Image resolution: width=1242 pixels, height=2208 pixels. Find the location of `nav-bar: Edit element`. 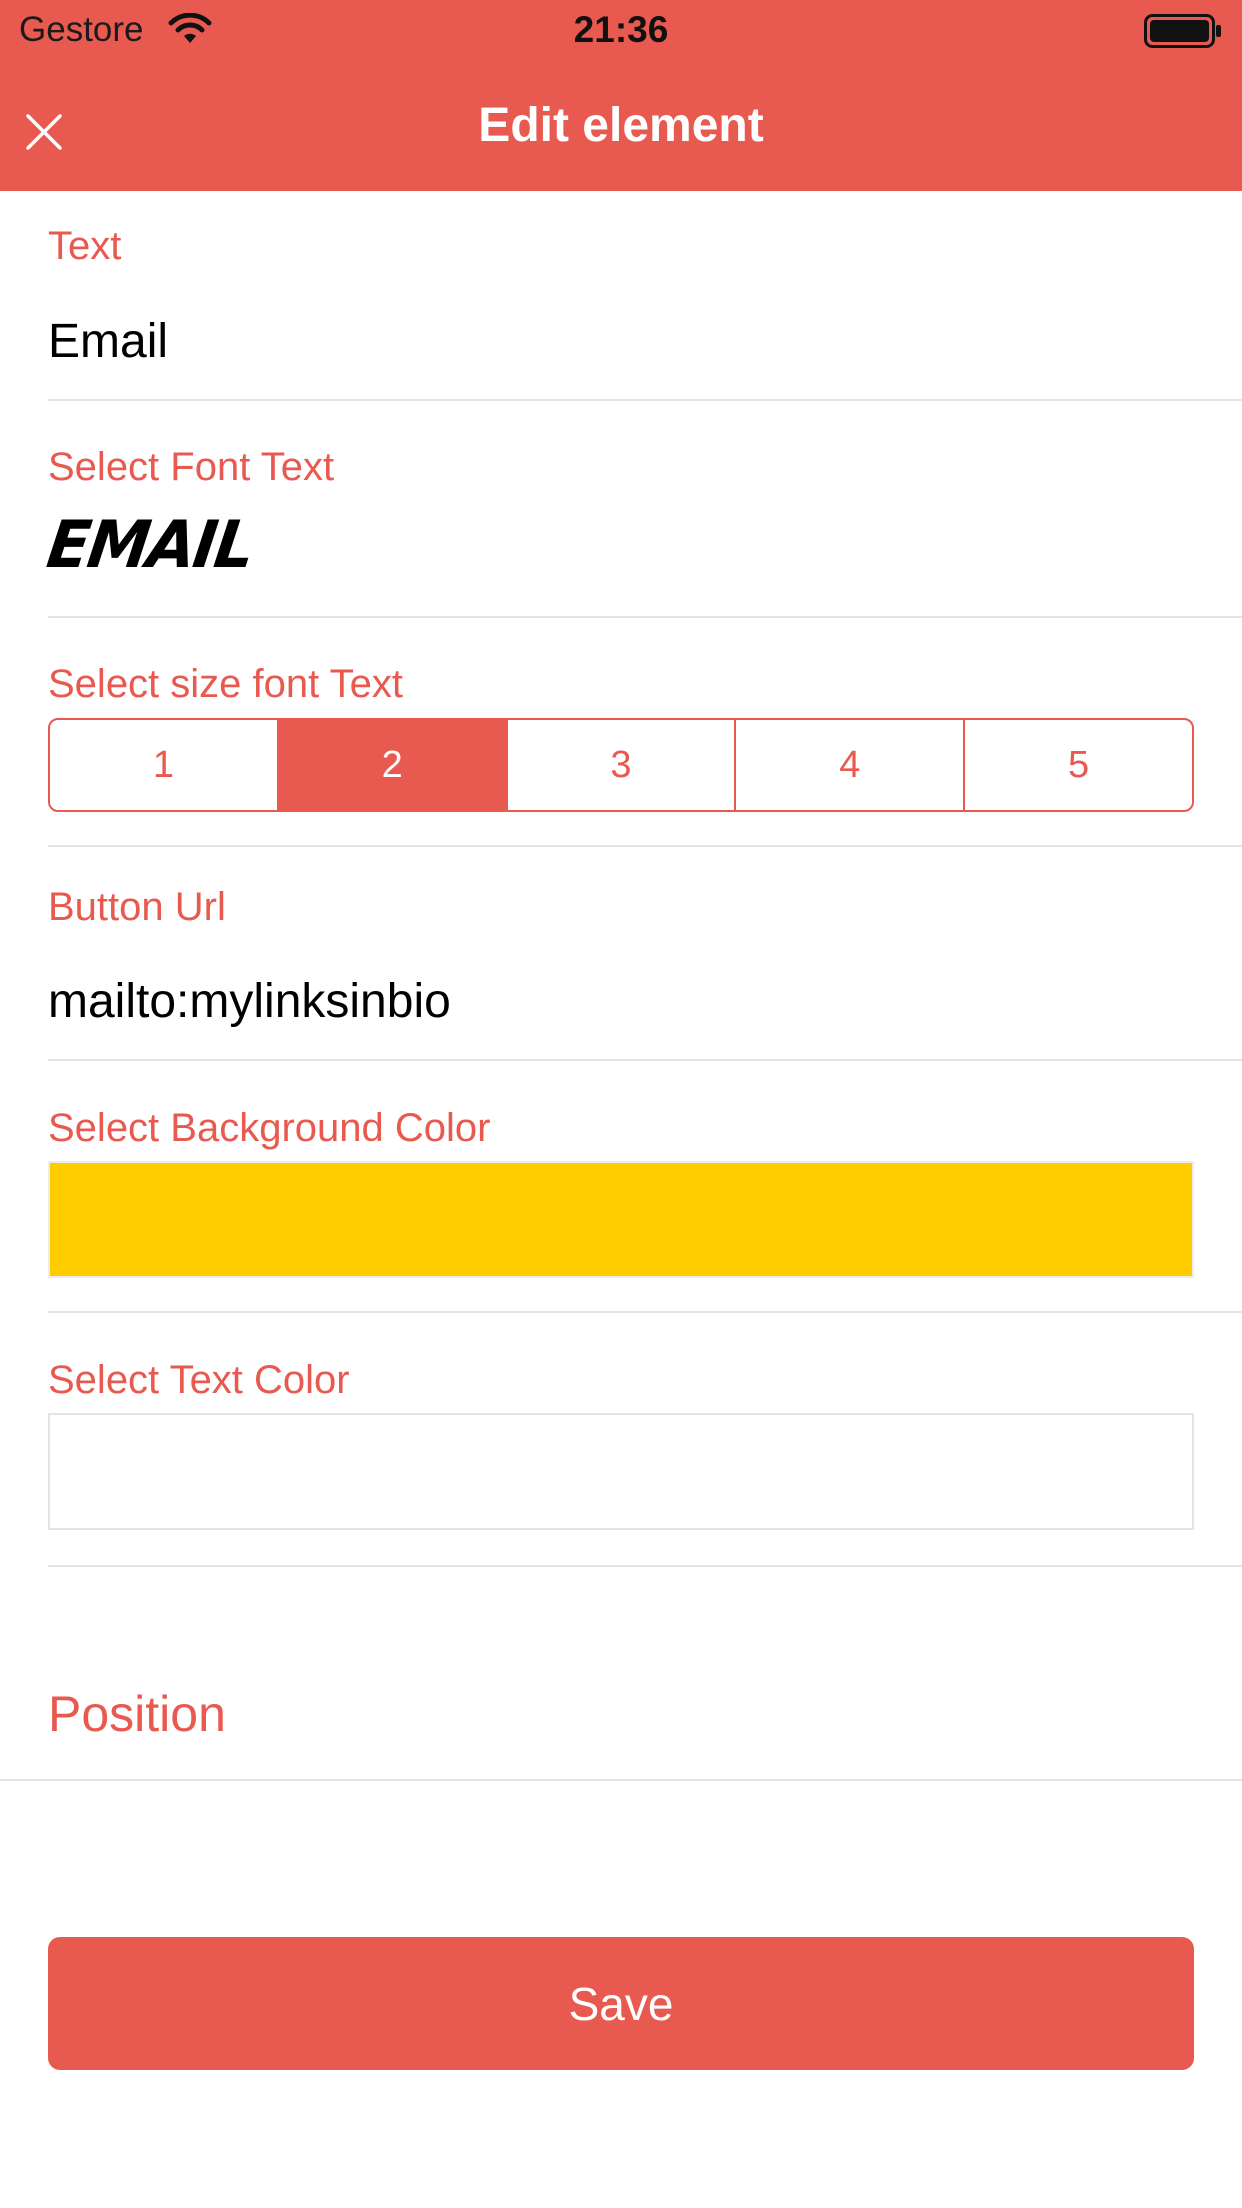

nav-bar: Edit element is located at coordinates (621, 125).